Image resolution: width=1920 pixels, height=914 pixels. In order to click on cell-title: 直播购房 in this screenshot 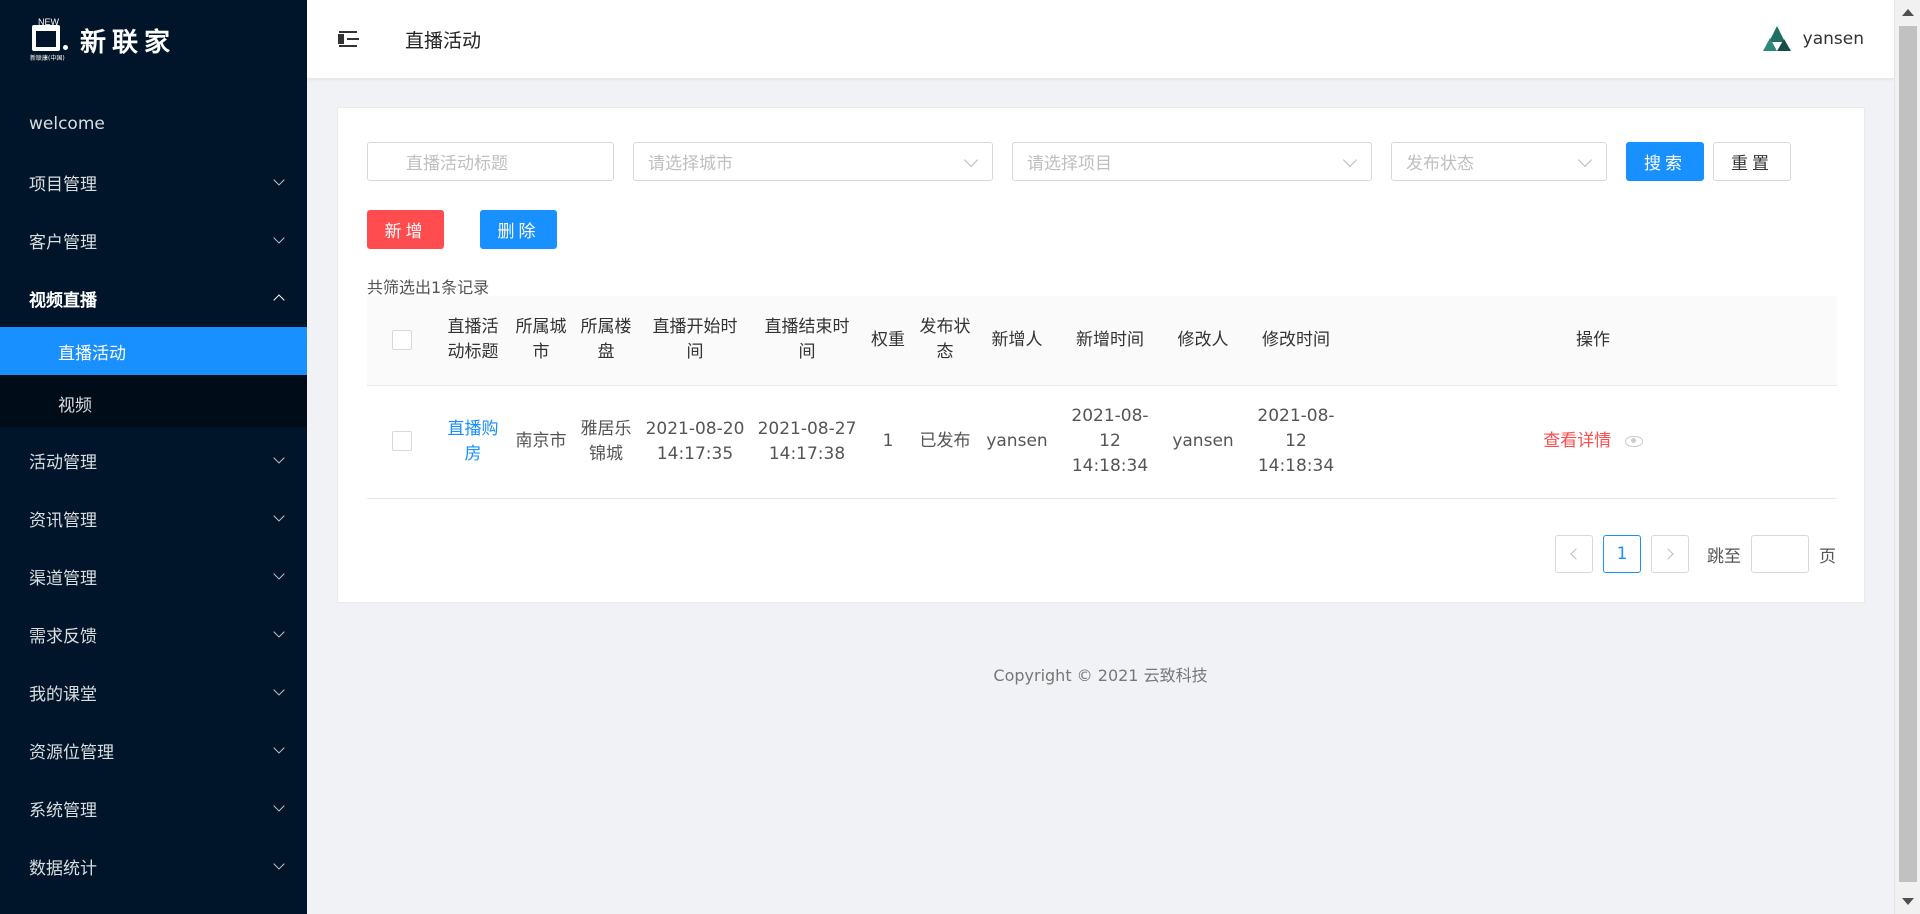, I will do `click(473, 442)`.